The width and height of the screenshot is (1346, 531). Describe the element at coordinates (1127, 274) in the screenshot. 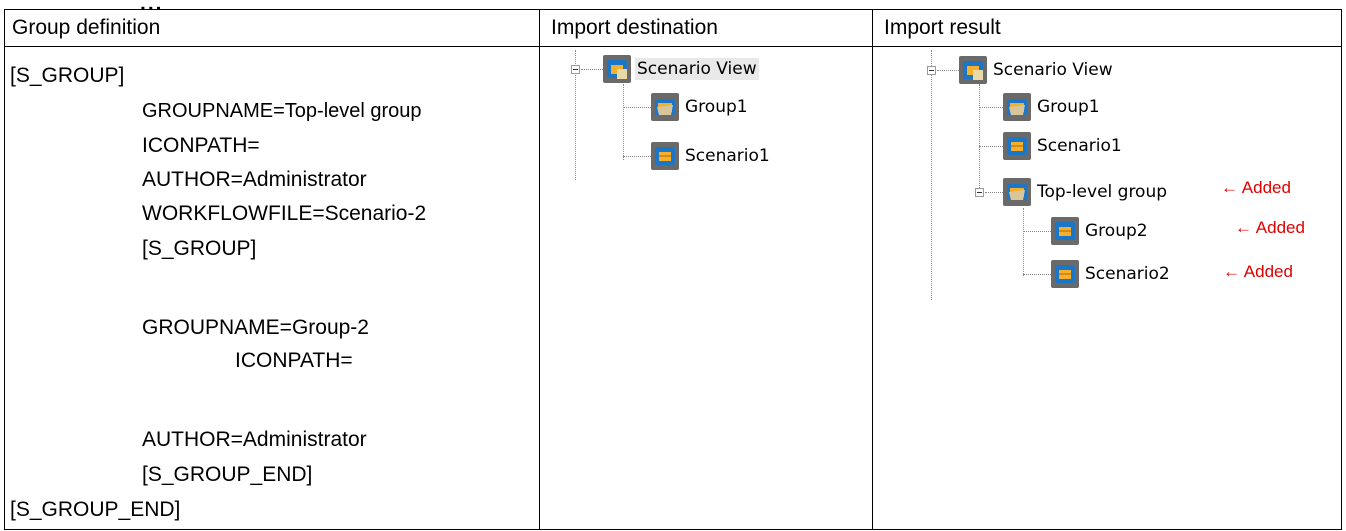

I see `tree-node-scenario2: Scenario2` at that location.